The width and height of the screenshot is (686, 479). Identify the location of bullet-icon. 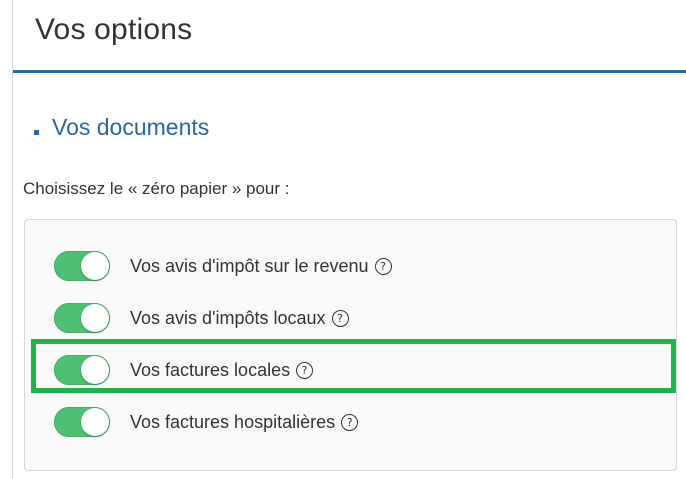
(36, 132).